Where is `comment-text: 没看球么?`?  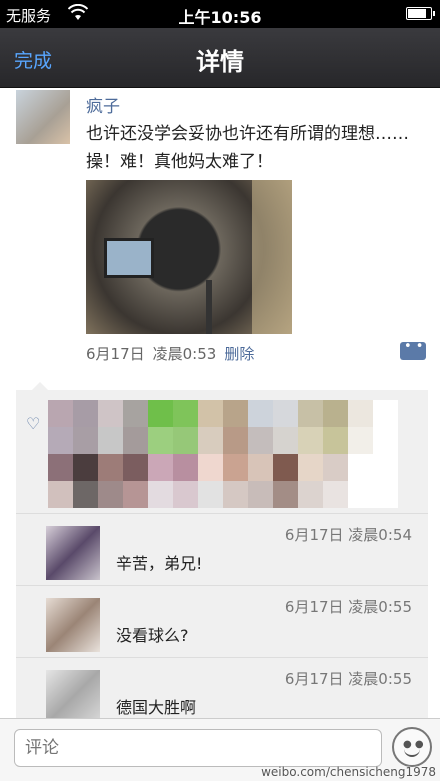
comment-text: 没看球么? is located at coordinates (152, 635).